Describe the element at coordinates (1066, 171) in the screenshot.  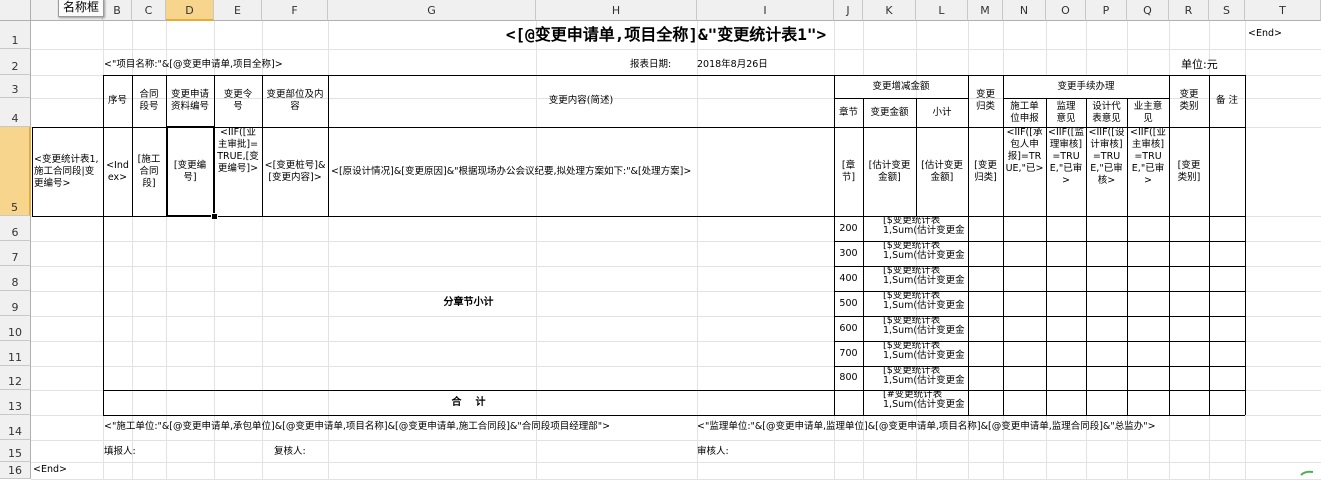
I see `template-supervisor: <IIF([监理审核]=TRUE,"已审>` at that location.